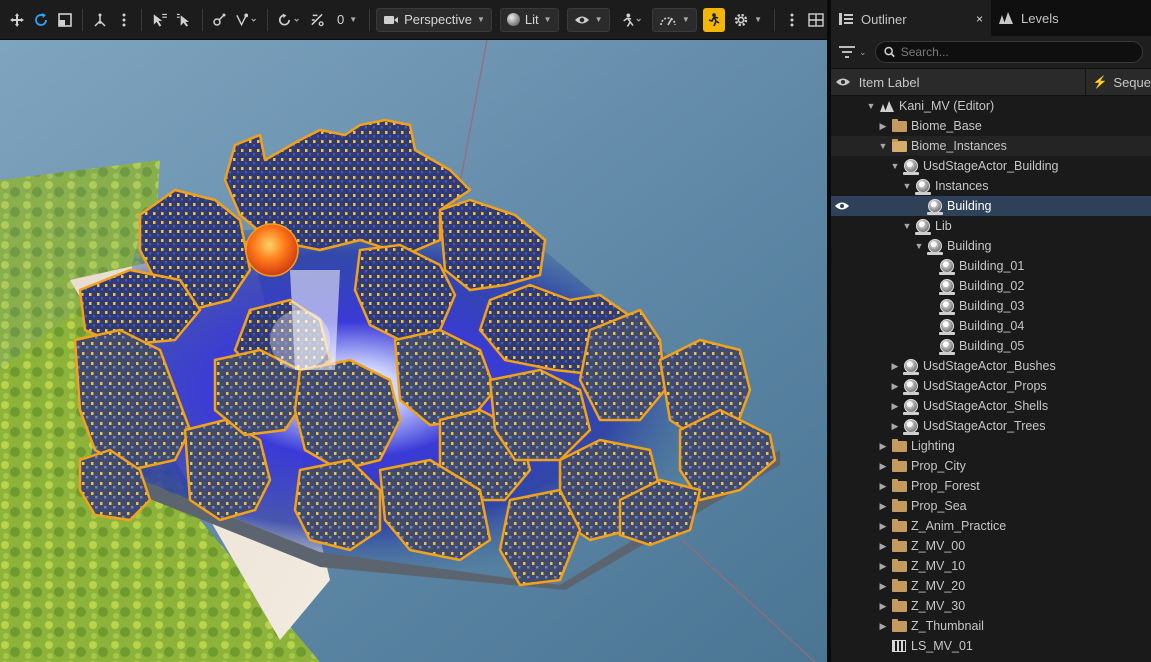  What do you see at coordinates (289, 20) in the screenshot?
I see `rotation-snap-icon` at bounding box center [289, 20].